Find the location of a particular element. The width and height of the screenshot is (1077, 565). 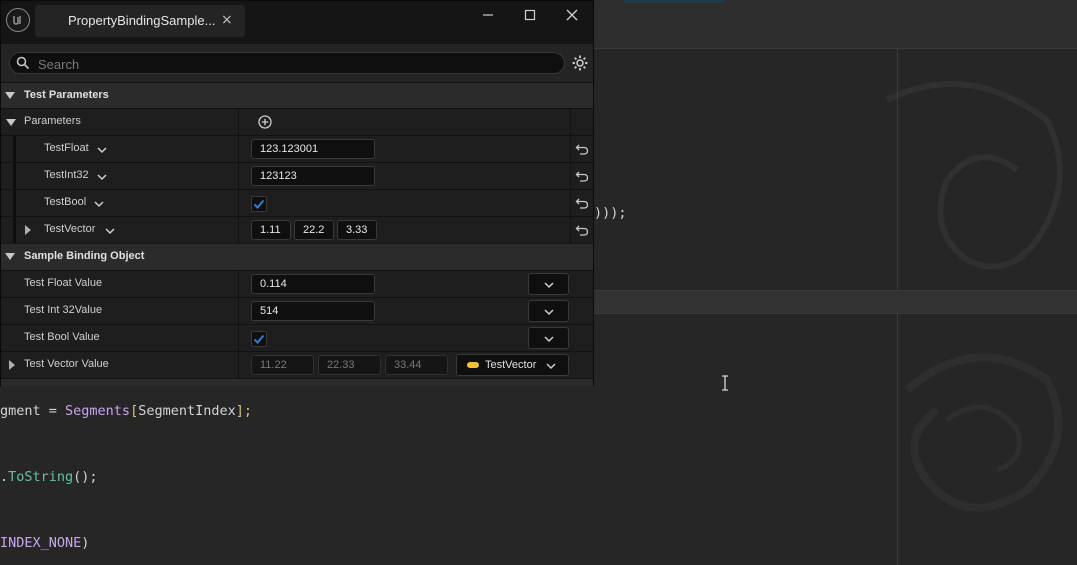

testint32-value-field: 123123 is located at coordinates (313, 176).